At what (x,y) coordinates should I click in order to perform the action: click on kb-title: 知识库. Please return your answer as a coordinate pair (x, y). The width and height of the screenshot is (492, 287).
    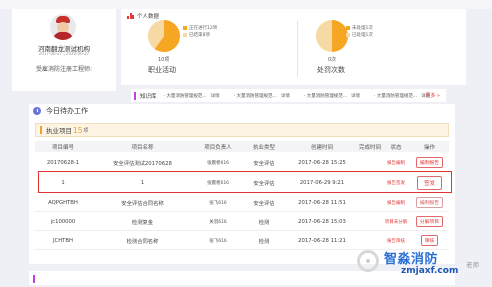
    Looking at the image, I should click on (148, 96).